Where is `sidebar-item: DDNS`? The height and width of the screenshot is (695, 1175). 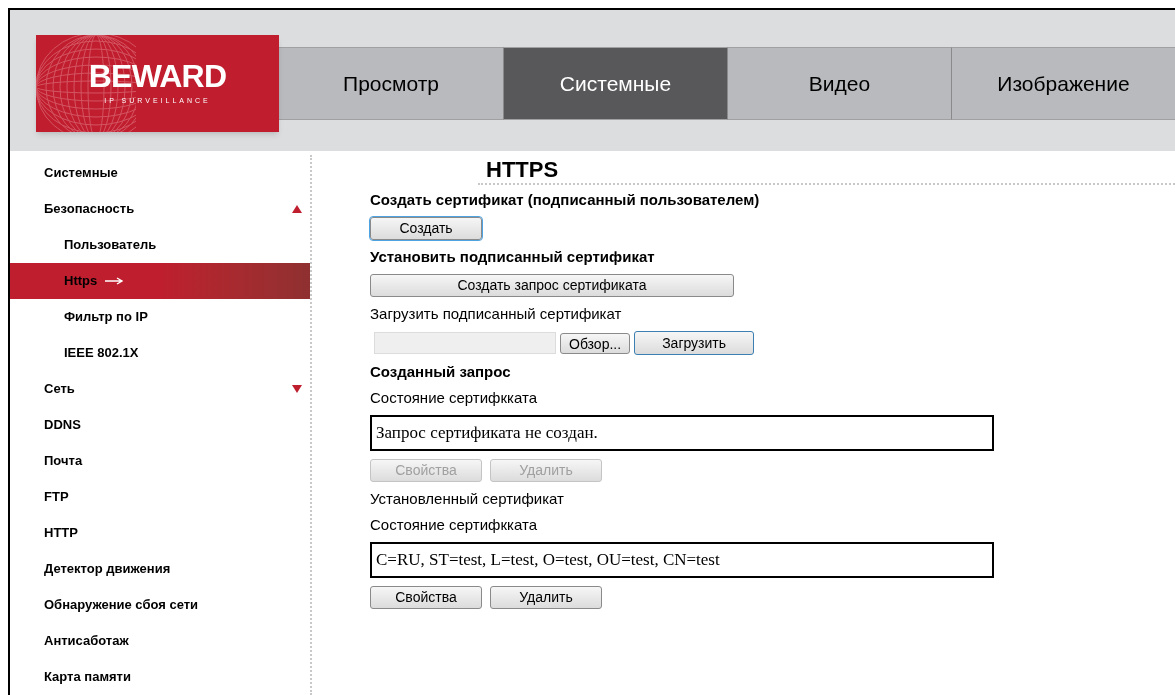 sidebar-item: DDNS is located at coordinates (160, 425).